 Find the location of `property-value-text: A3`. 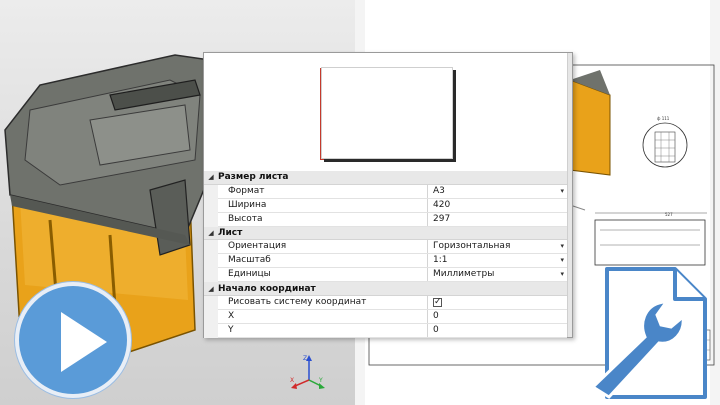

property-value-text: A3 is located at coordinates (439, 190).